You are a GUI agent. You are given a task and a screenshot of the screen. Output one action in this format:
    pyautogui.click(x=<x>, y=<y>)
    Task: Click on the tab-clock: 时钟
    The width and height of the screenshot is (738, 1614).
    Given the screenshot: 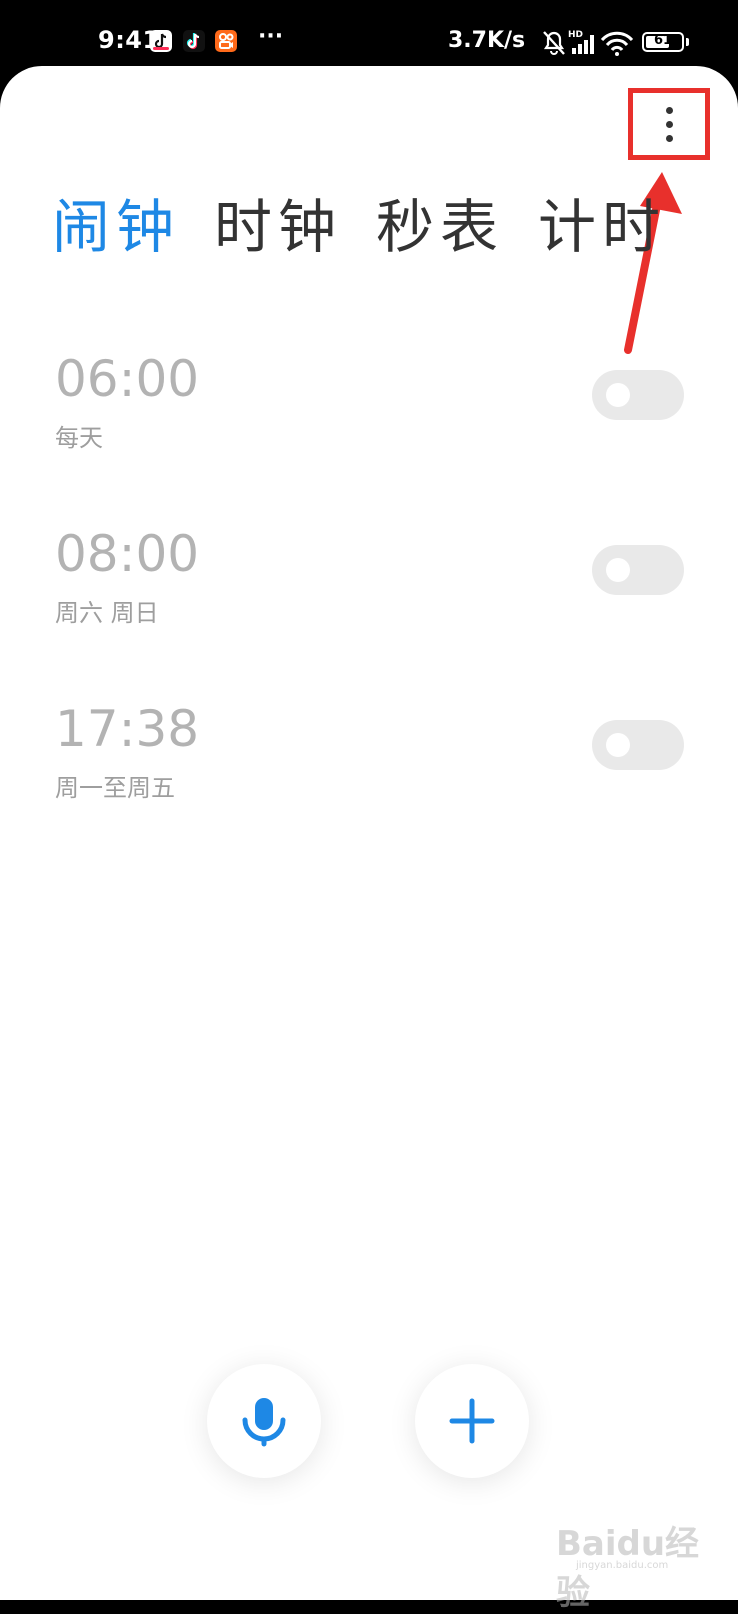 What is the action you would take?
    pyautogui.click(x=278, y=222)
    